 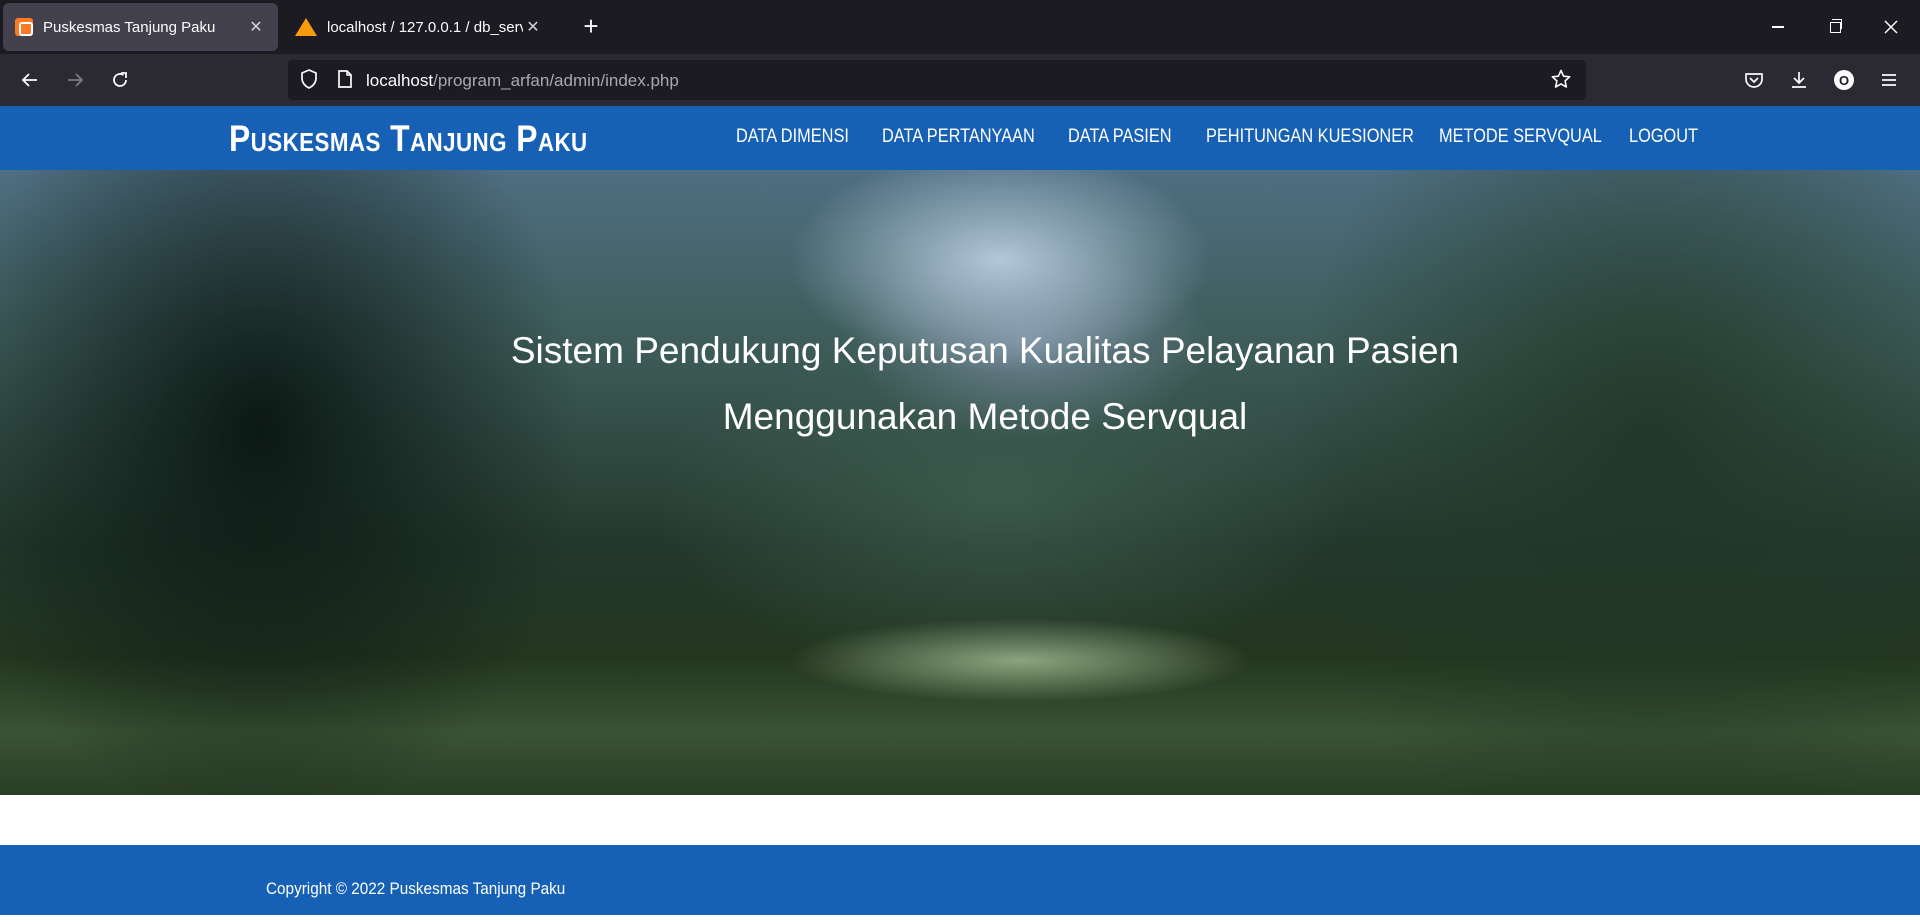 I want to click on reload-icon, so click(x=120, y=79).